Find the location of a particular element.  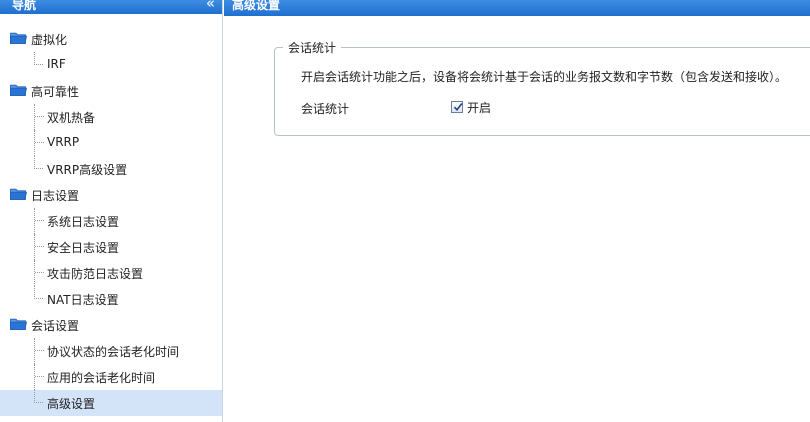

session-stats-checkbox is located at coordinates (457, 107).